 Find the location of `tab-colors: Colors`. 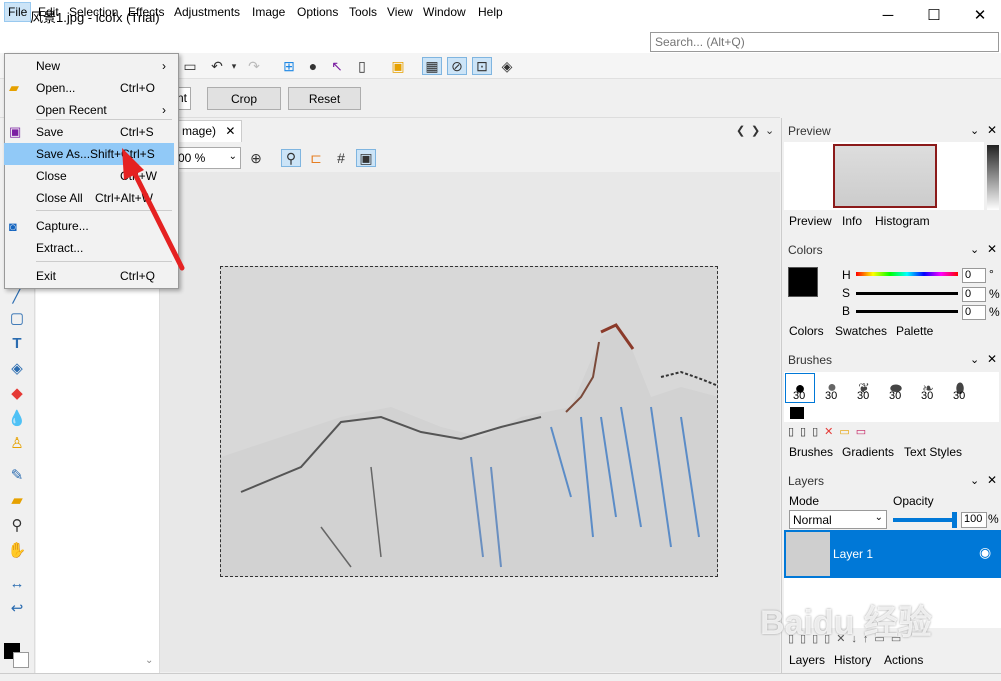

tab-colors: Colors is located at coordinates (806, 331).